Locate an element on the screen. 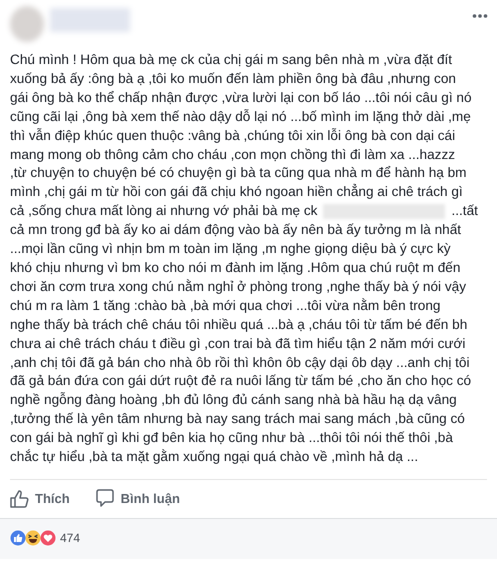  reaction-count: 474 is located at coordinates (70, 537).